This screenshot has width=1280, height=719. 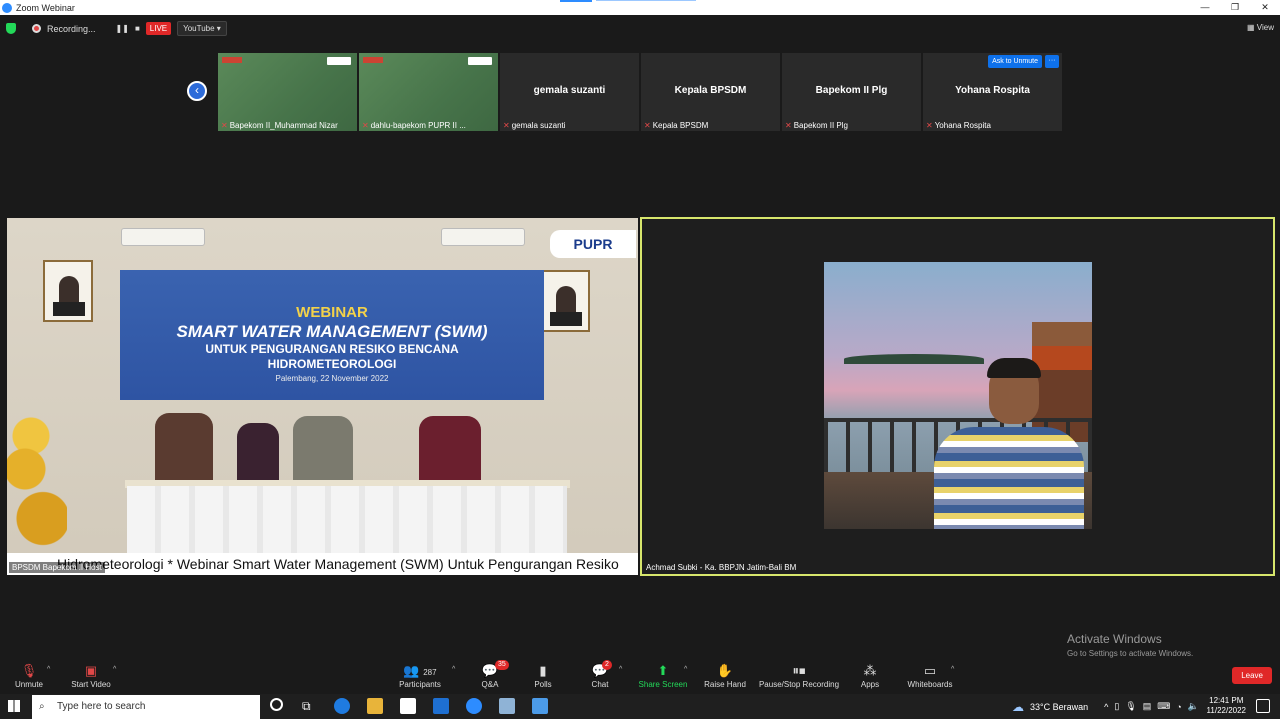 I want to click on restore-button: ❐, so click(x=1235, y=7).